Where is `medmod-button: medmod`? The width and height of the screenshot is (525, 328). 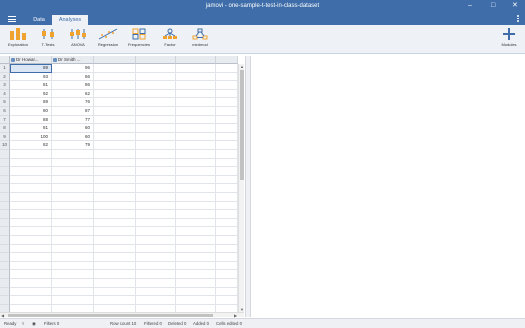 medmod-button: medmod is located at coordinates (200, 40).